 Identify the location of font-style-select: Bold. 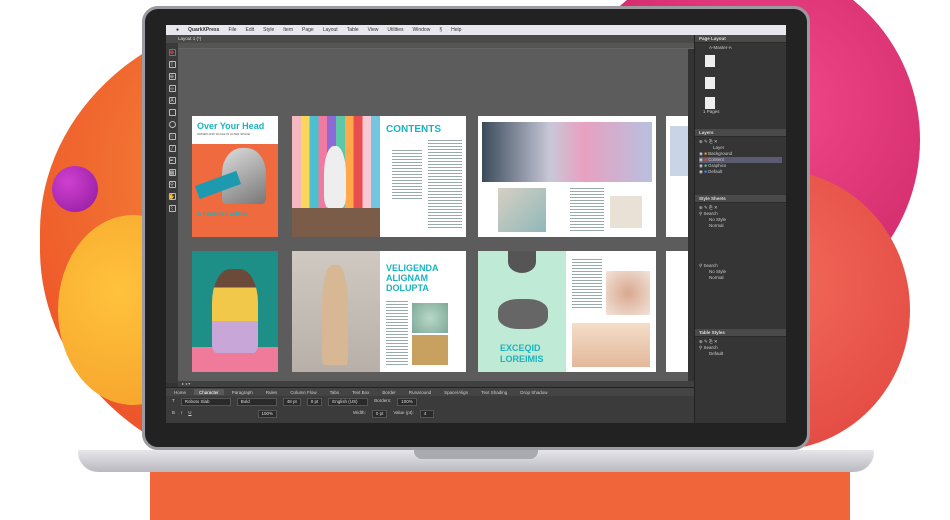
(256, 402).